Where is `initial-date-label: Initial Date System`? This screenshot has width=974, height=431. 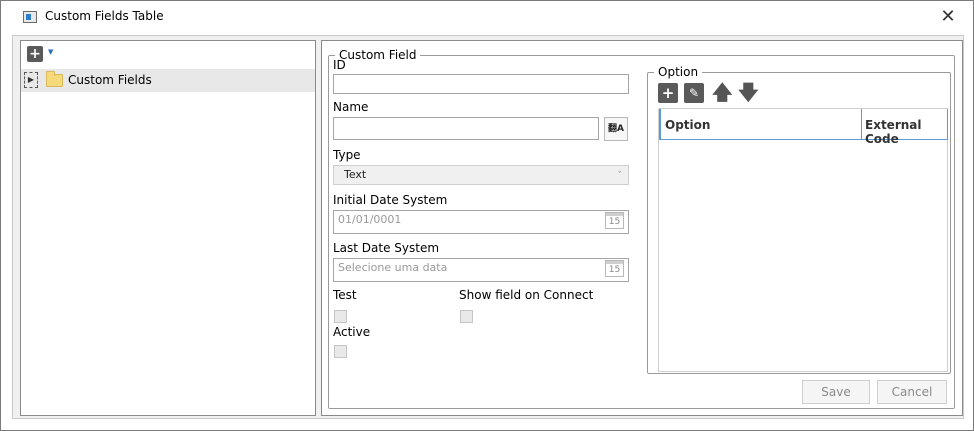 initial-date-label: Initial Date System is located at coordinates (390, 200).